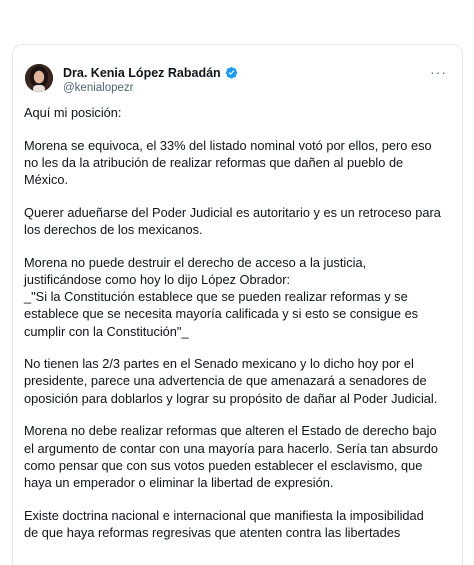 The height and width of the screenshot is (565, 474). Describe the element at coordinates (150, 88) in the screenshot. I see `author-handle: @kenialopezr` at that location.